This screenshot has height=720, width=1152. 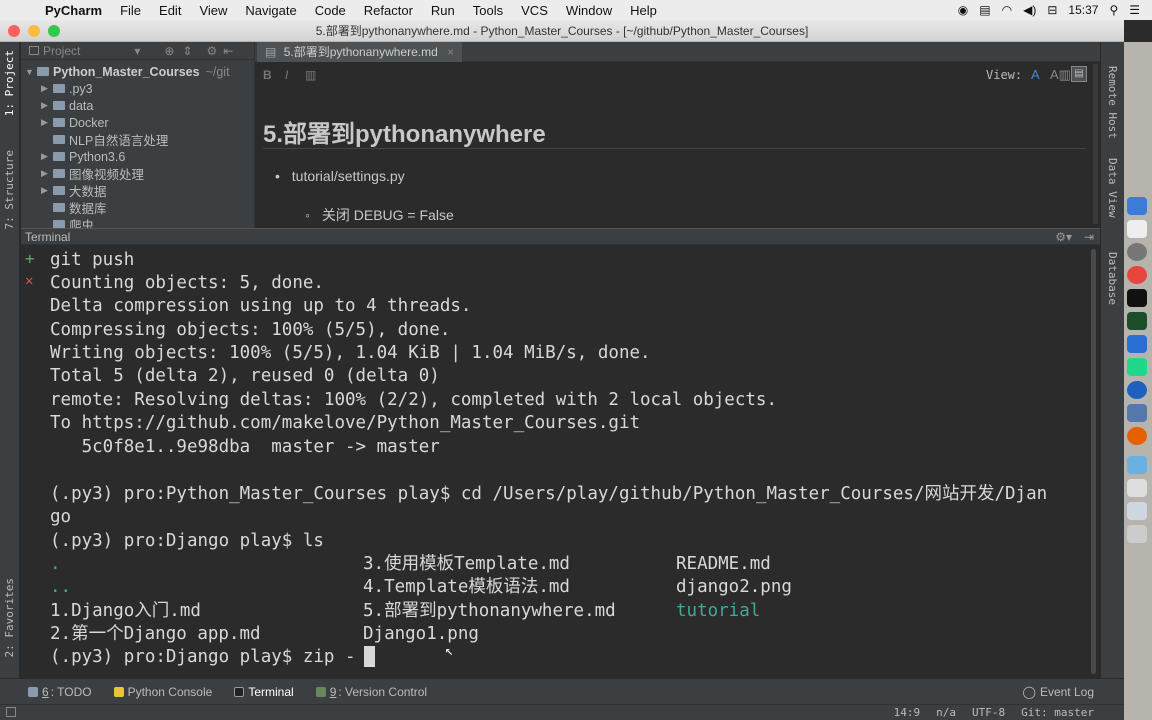 I want to click on chevron-down-icon: ▼, so click(x=31, y=72).